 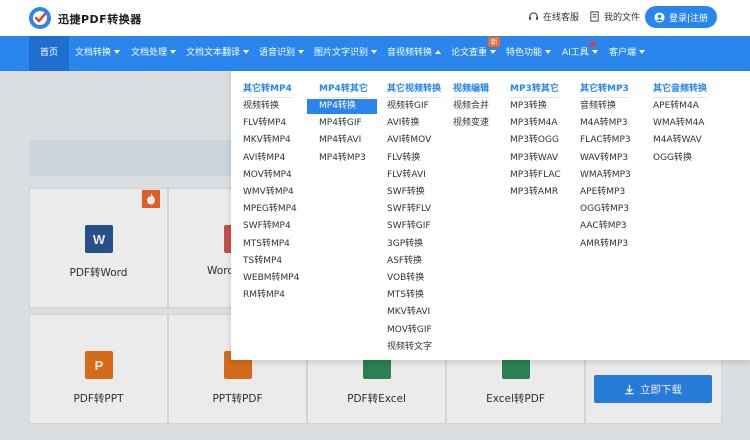 I want to click on nav-item-doc-convert: 文档转换, so click(x=98, y=53).